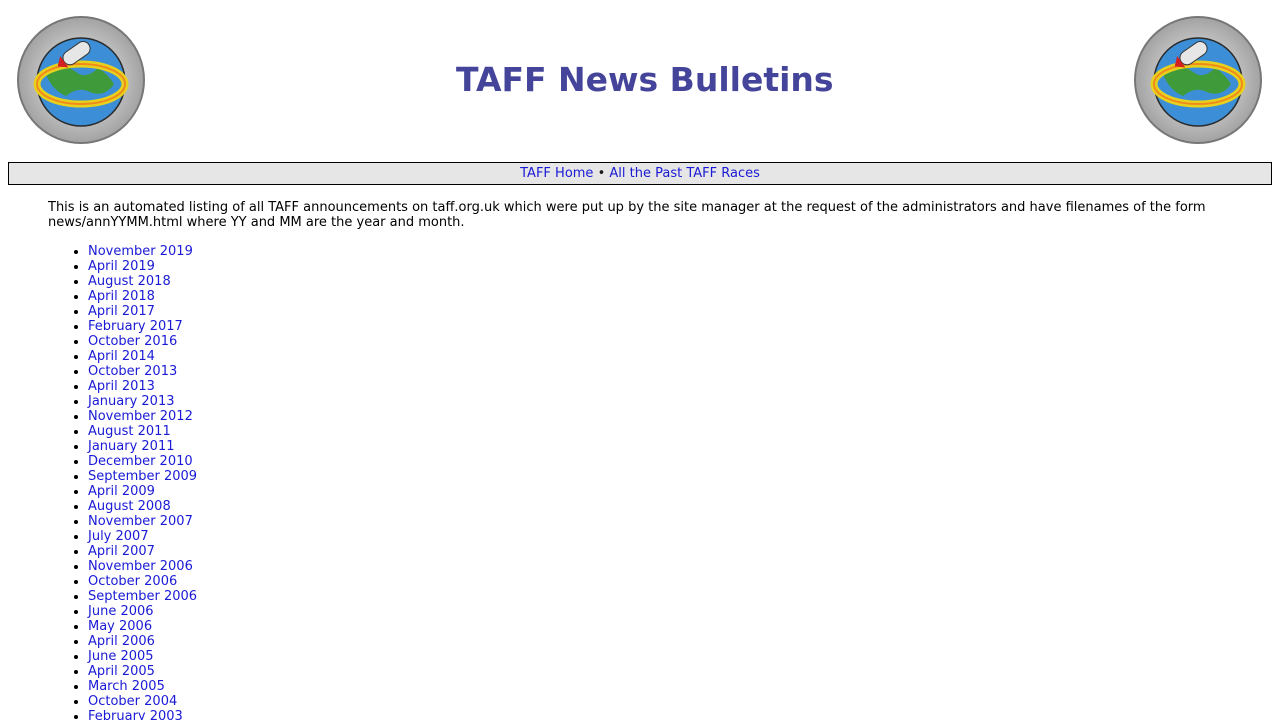  Describe the element at coordinates (121, 671) in the screenshot. I see `bulletin-link: April 2005` at that location.